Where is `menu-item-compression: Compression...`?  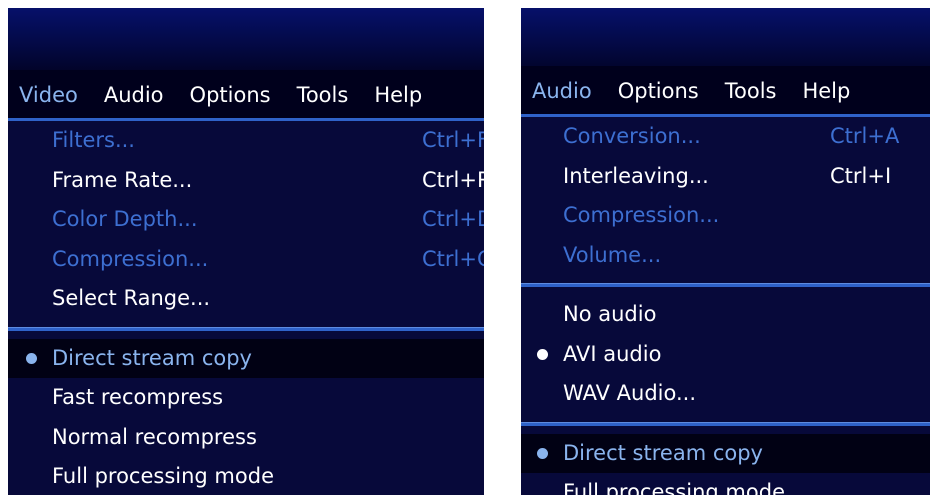
menu-item-compression: Compression... is located at coordinates (725, 216).